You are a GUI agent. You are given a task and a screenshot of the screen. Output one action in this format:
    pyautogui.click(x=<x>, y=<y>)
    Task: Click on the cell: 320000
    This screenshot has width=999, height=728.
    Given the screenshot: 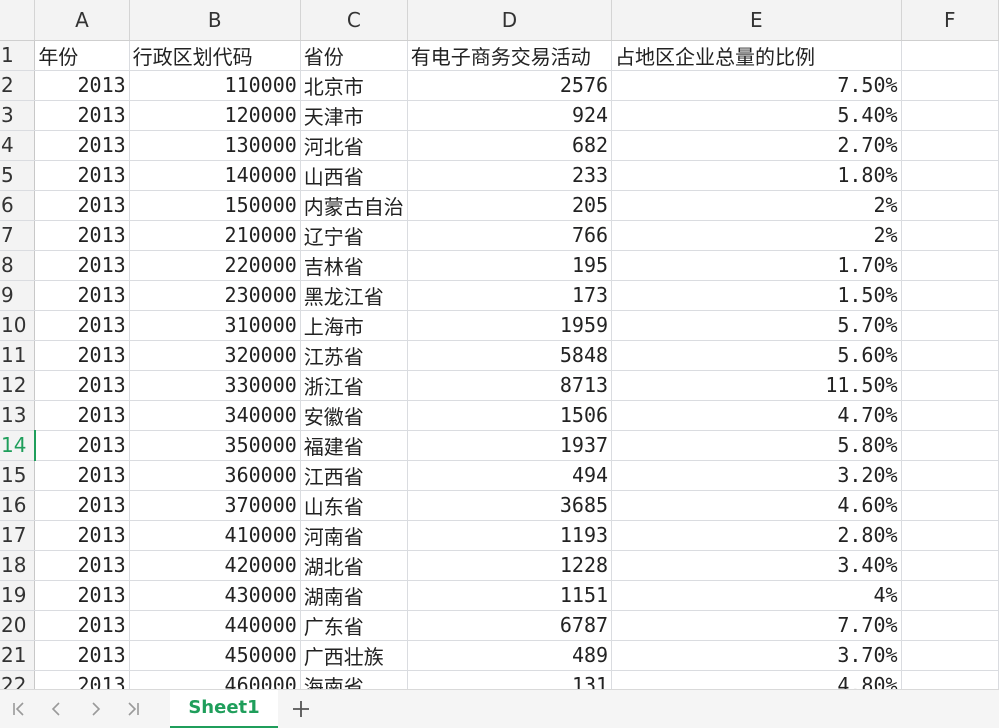 What is the action you would take?
    pyautogui.click(x=215, y=355)
    